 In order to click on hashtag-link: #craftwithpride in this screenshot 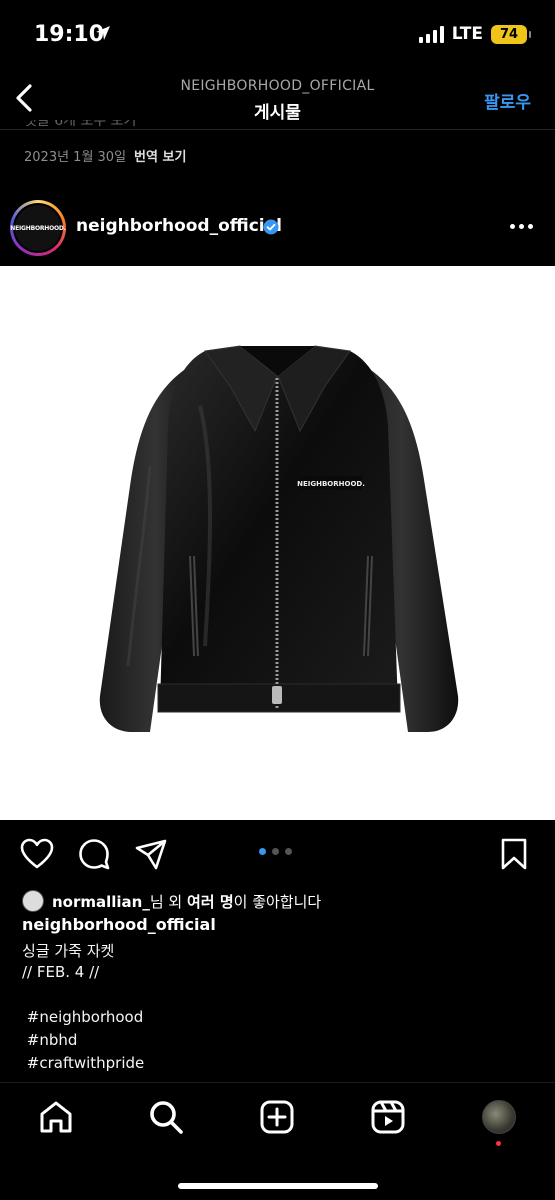, I will do `click(83, 1063)`.